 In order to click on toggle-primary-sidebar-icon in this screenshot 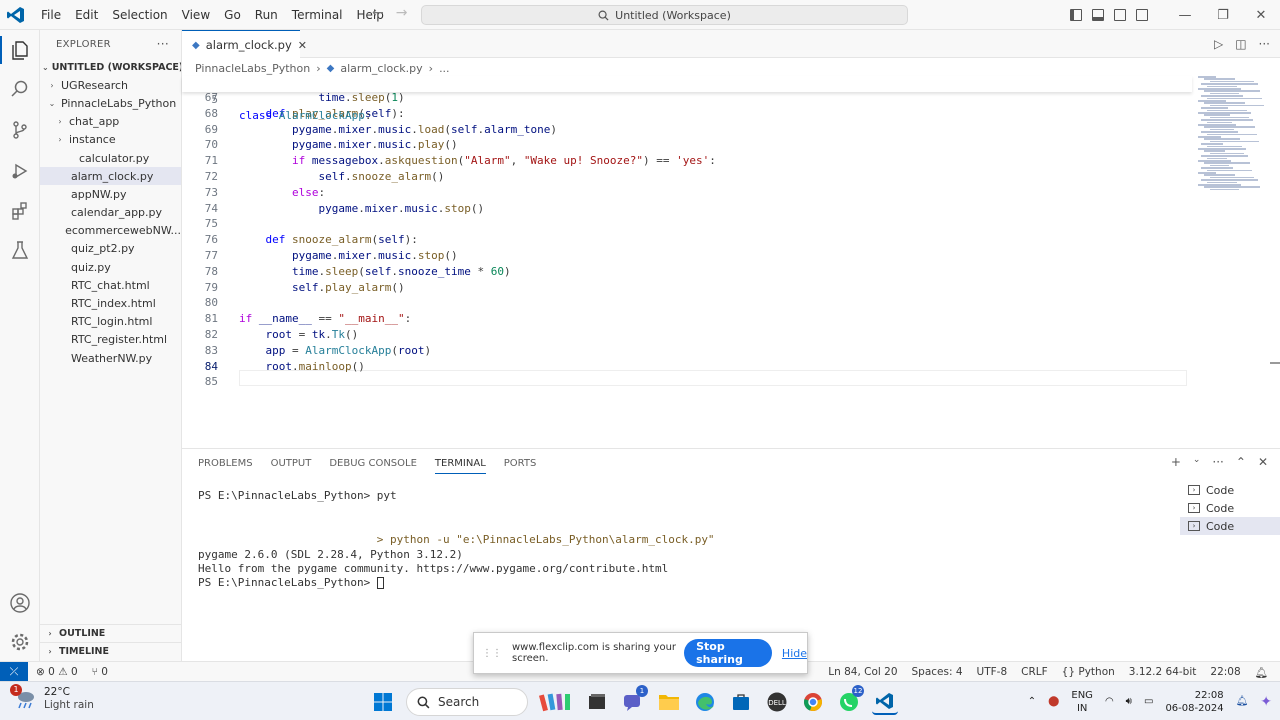, I will do `click(1076, 15)`.